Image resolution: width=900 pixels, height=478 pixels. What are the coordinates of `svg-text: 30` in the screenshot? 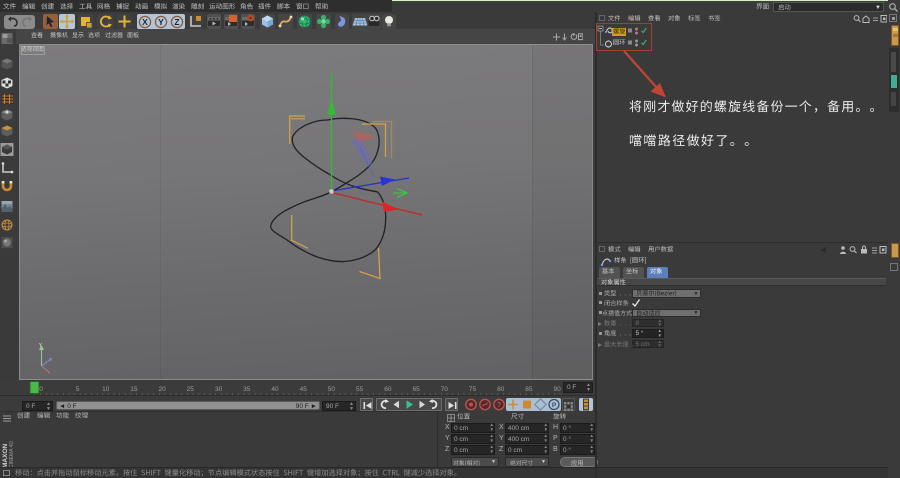 It's located at (219, 389).